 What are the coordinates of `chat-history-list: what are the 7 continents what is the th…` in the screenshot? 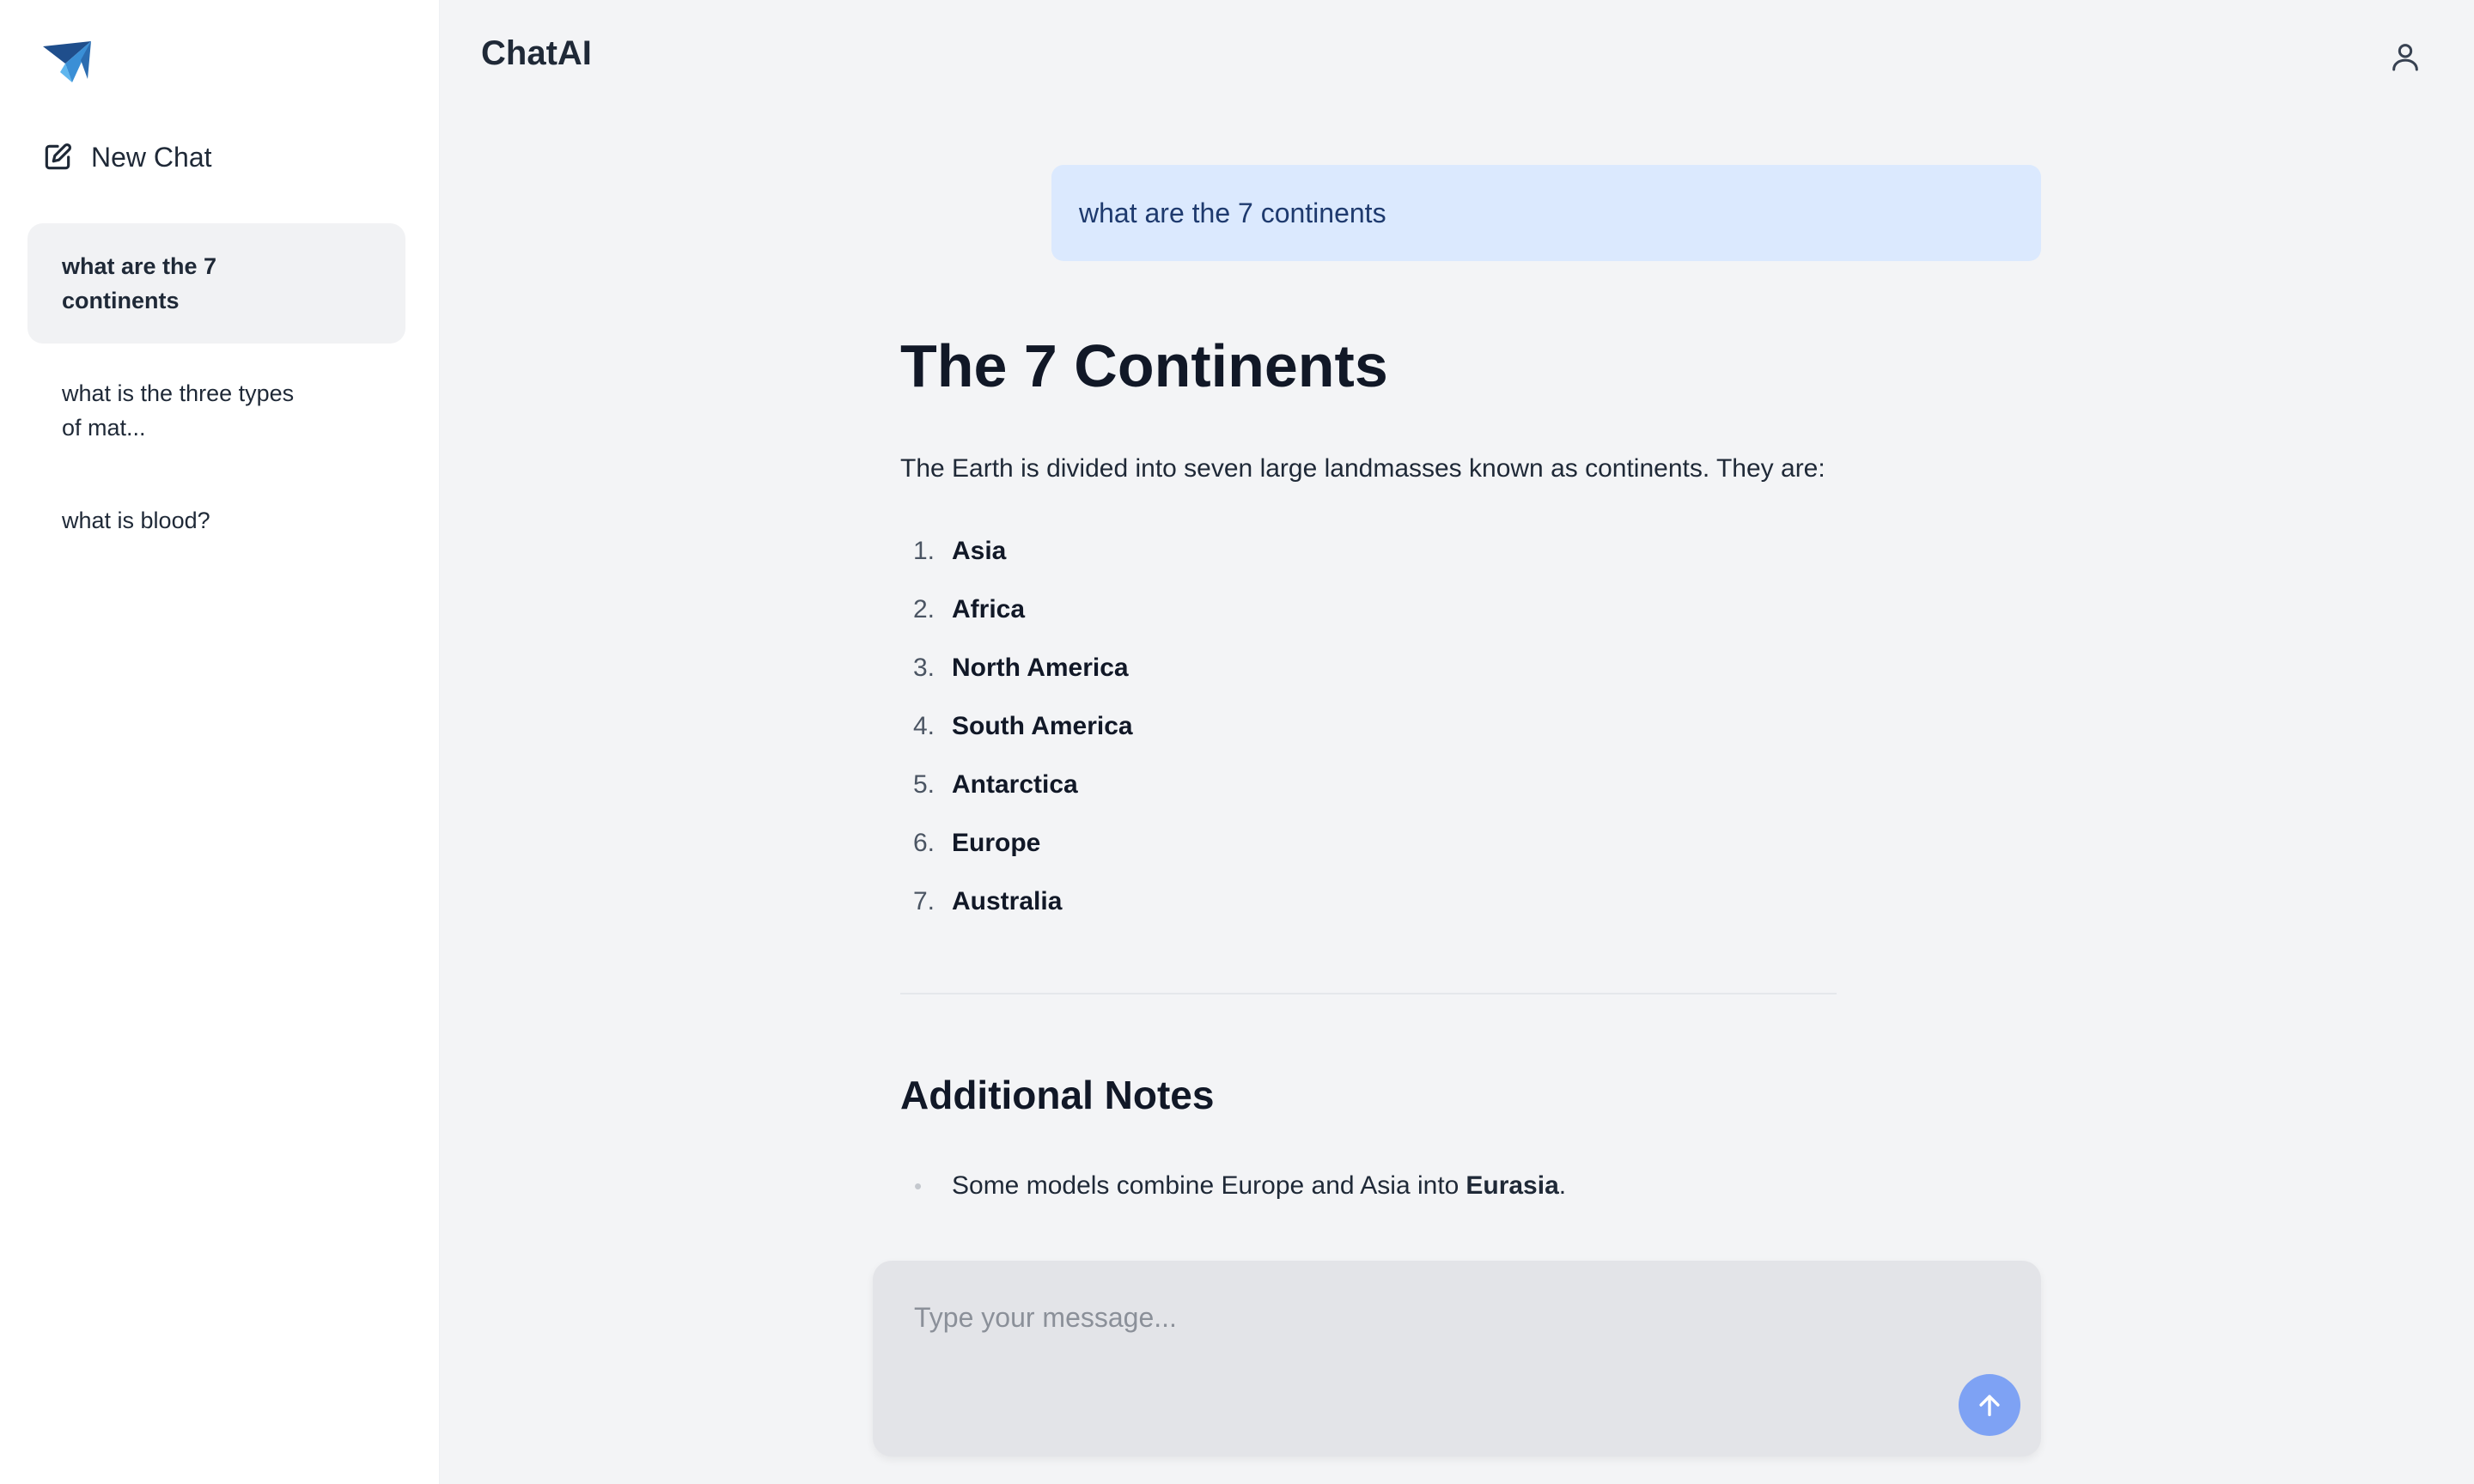 It's located at (216, 397).